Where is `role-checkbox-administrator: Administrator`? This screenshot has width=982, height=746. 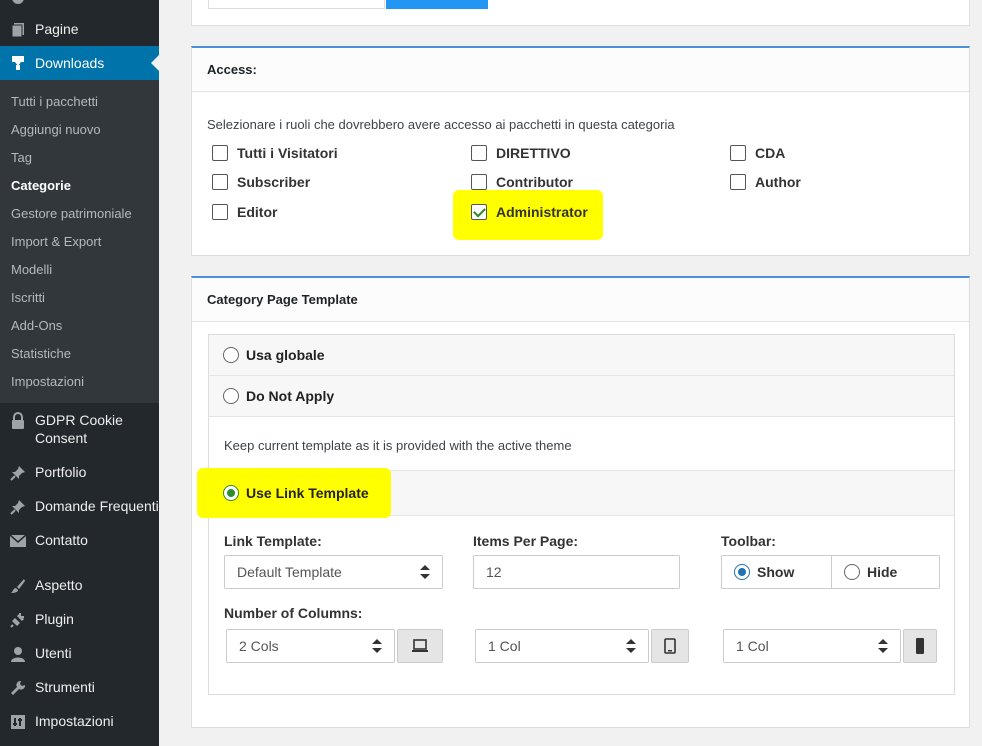 role-checkbox-administrator: Administrator is located at coordinates (529, 212).